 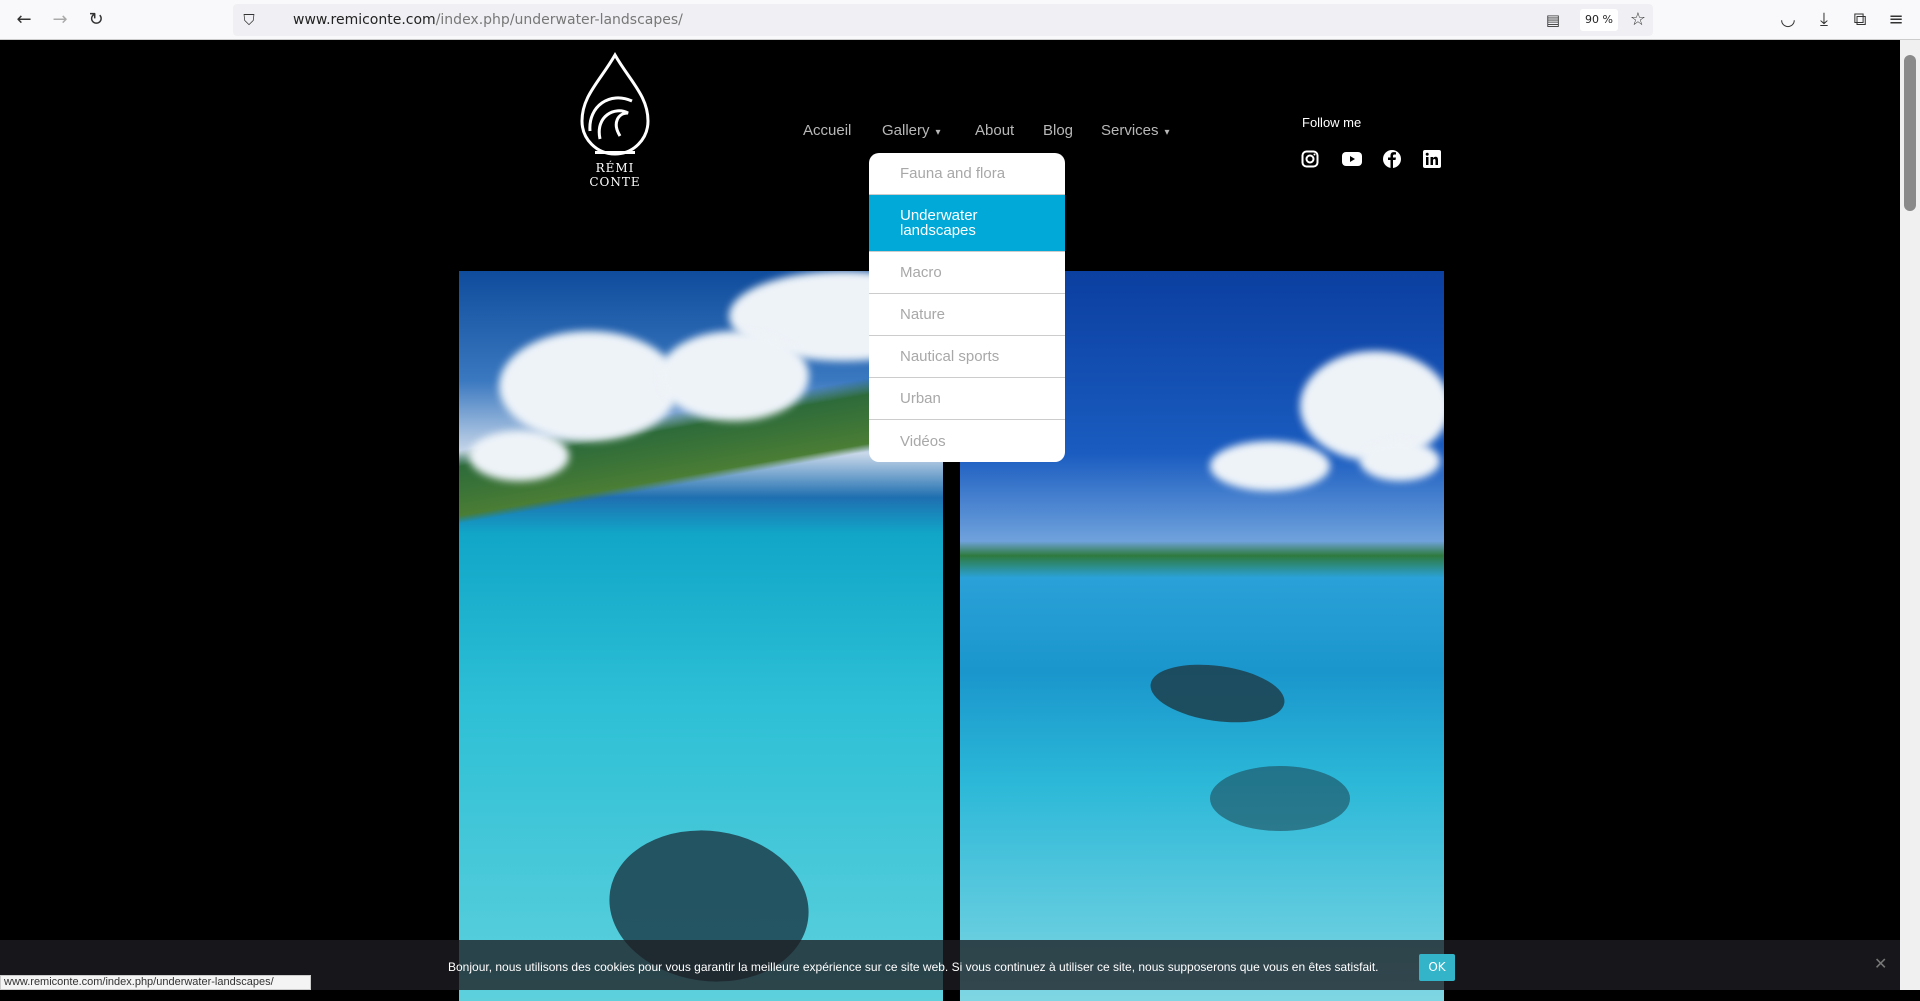 What do you see at coordinates (1310, 159) in the screenshot?
I see `instagram-icon` at bounding box center [1310, 159].